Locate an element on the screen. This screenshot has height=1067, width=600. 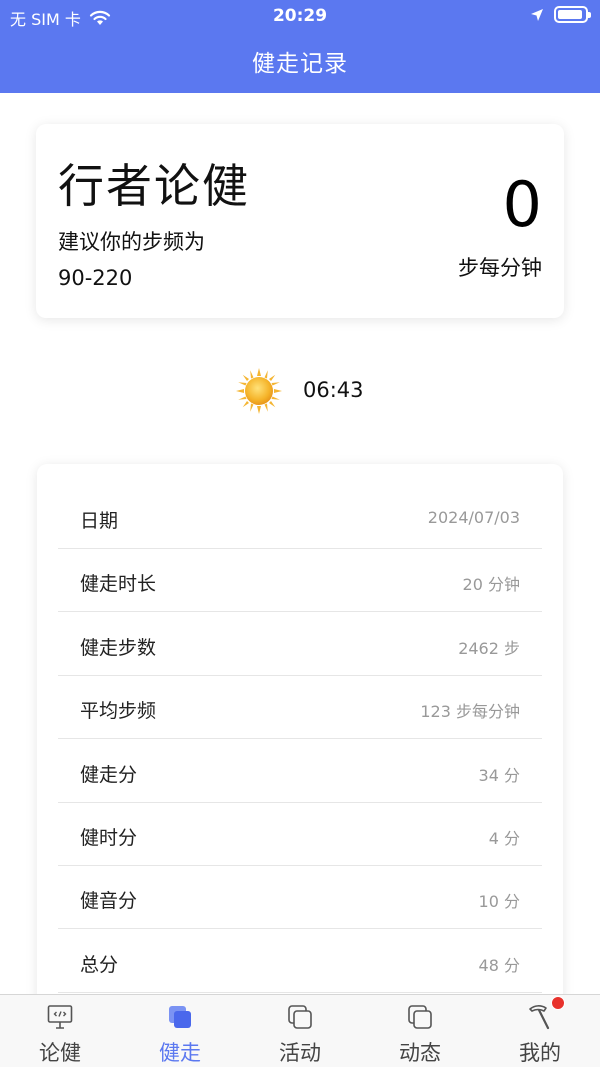
status-bar: 无 SIM 卡 20:29 is located at coordinates (300, 16).